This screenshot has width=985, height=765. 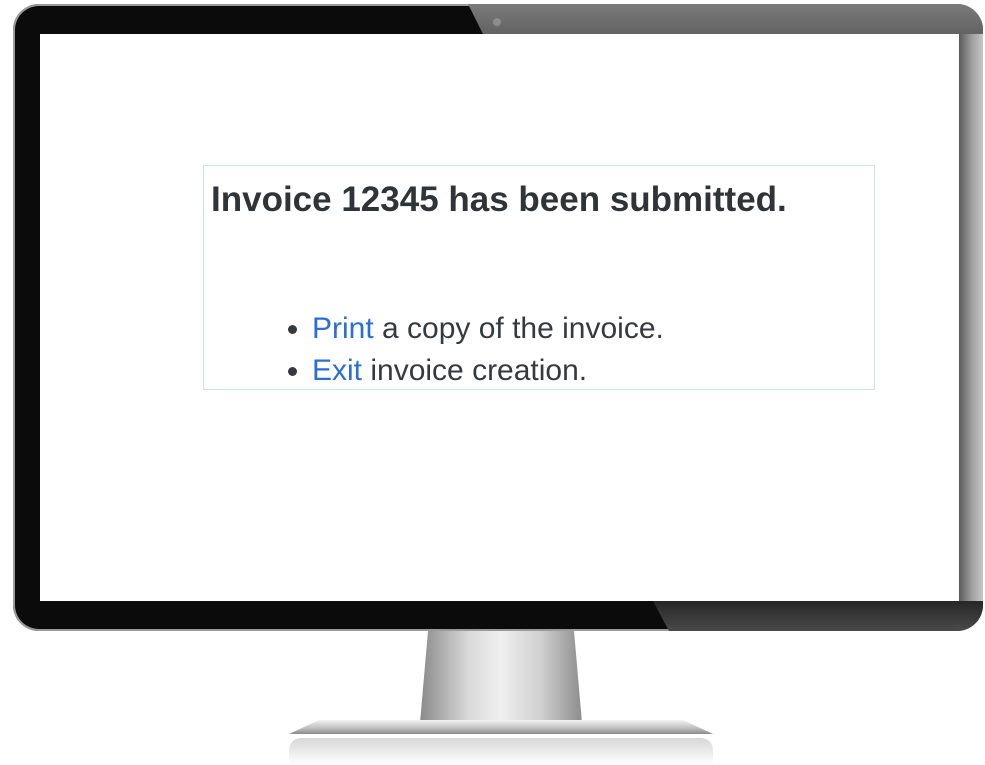 What do you see at coordinates (475, 370) in the screenshot?
I see `exit-item-text: invoice creation.` at bounding box center [475, 370].